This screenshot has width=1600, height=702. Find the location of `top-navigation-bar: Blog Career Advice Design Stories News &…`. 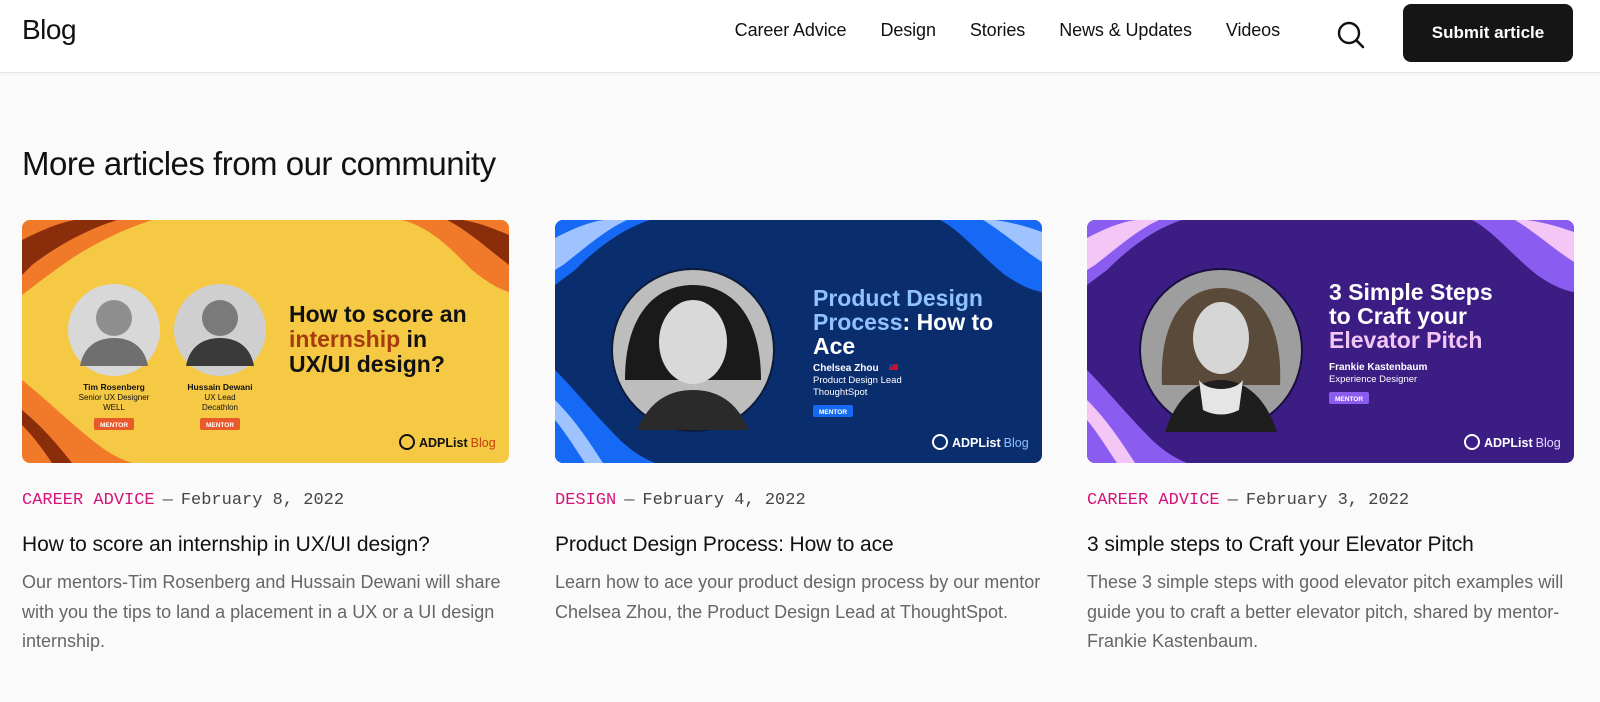

top-navigation-bar: Blog Career Advice Design Stories News &… is located at coordinates (800, 36).